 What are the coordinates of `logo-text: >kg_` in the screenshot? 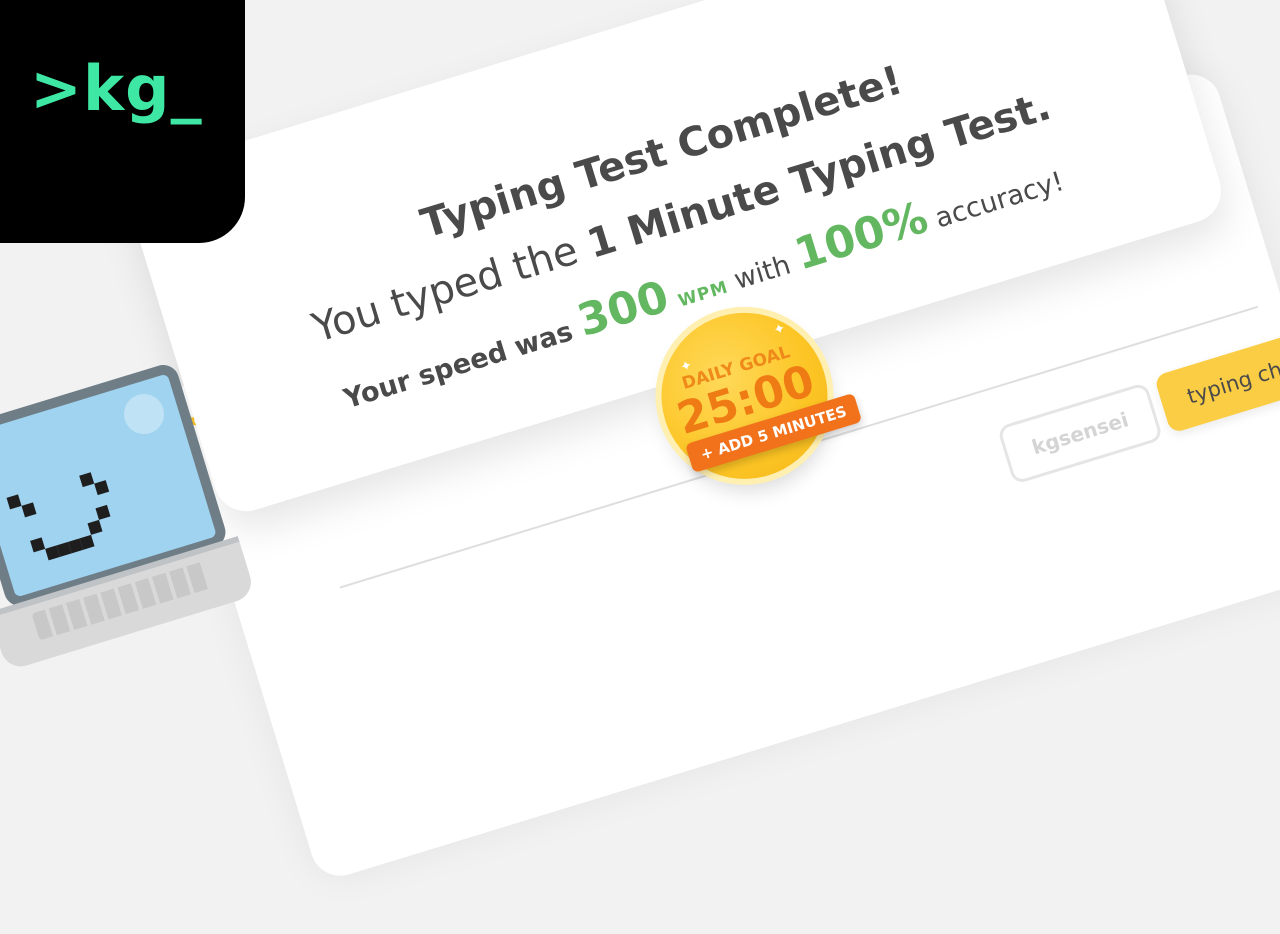 It's located at (116, 88).